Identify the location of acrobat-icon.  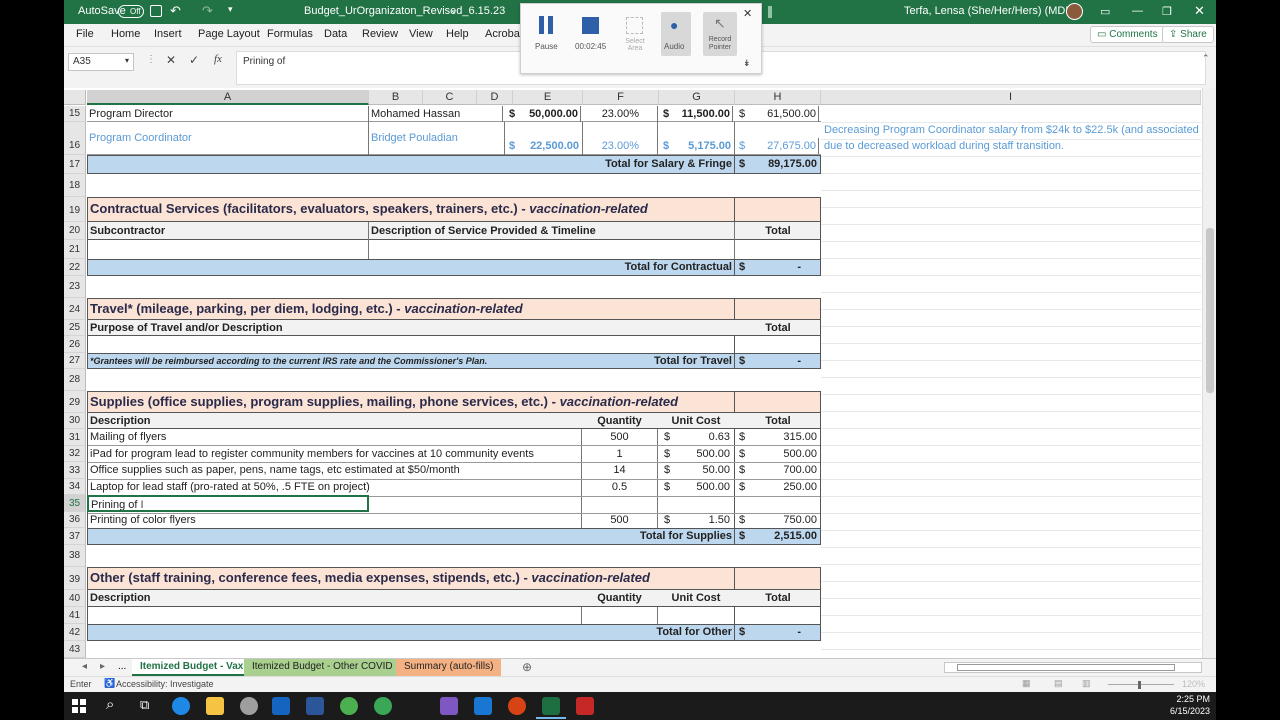
(585, 706).